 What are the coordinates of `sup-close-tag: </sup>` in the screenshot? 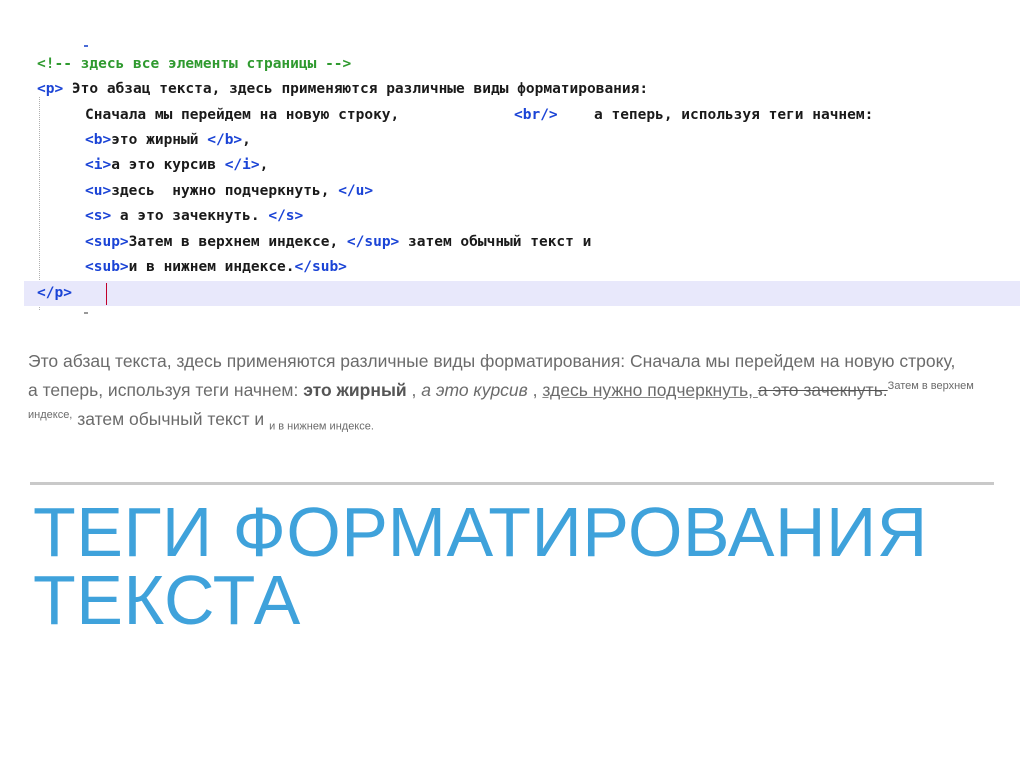 It's located at (373, 242).